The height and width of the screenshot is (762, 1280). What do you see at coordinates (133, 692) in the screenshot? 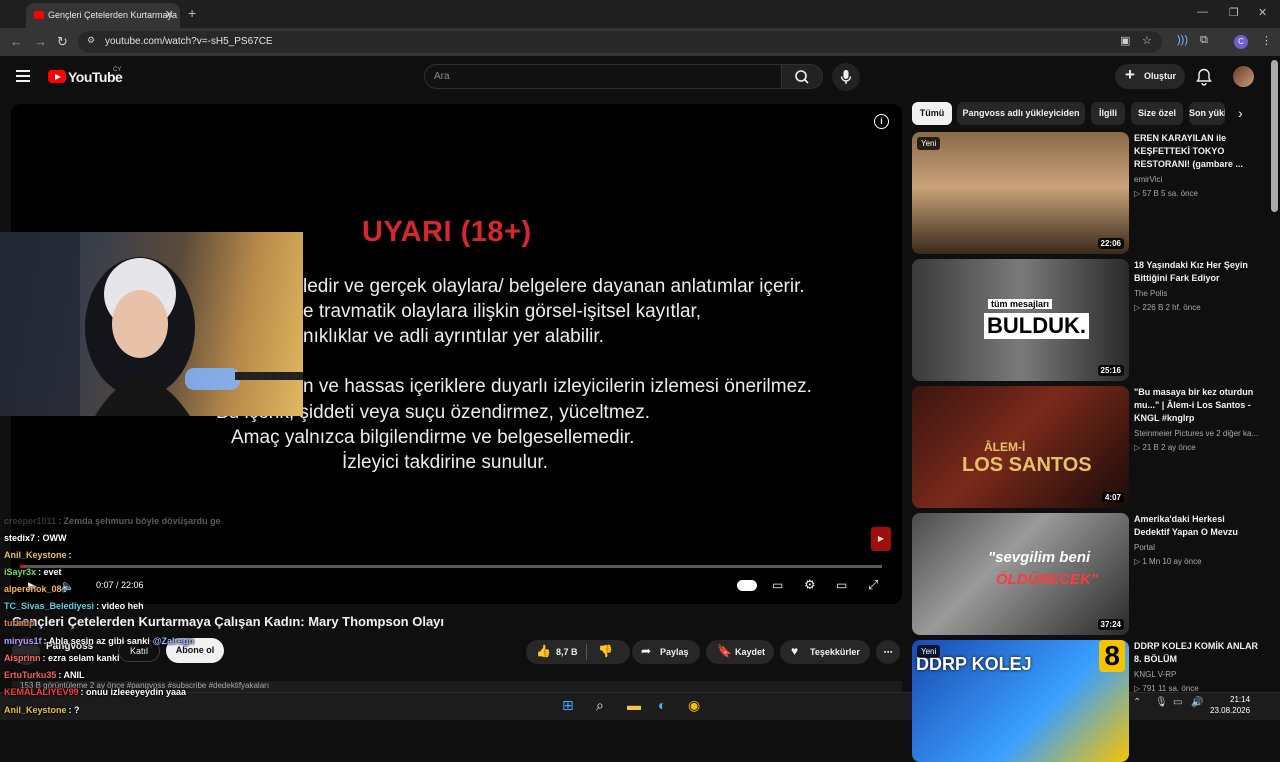
I see `chat-text: : onuu izleeeyeydin yaaa` at bounding box center [133, 692].